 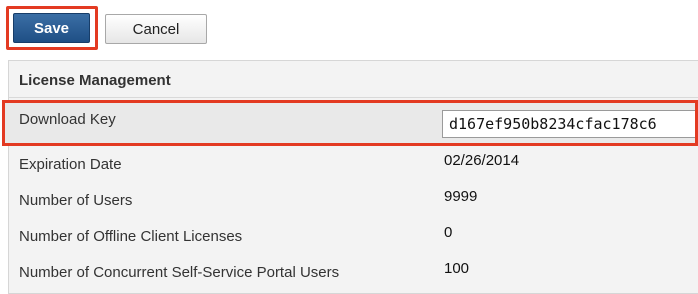 I want to click on panel-divider, so click(x=353, y=97).